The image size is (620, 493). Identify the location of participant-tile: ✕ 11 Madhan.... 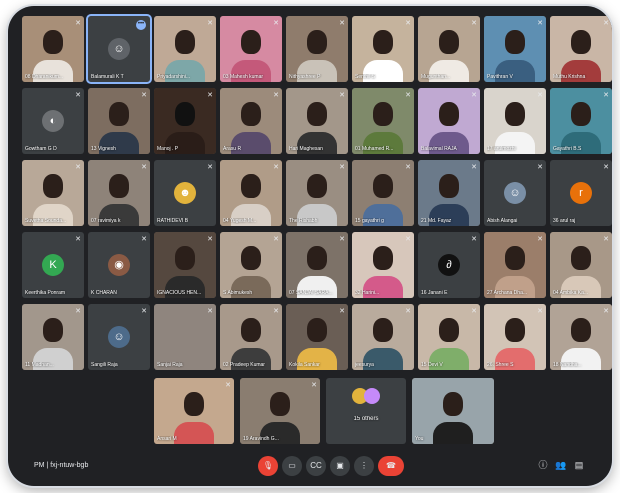
(53, 337).